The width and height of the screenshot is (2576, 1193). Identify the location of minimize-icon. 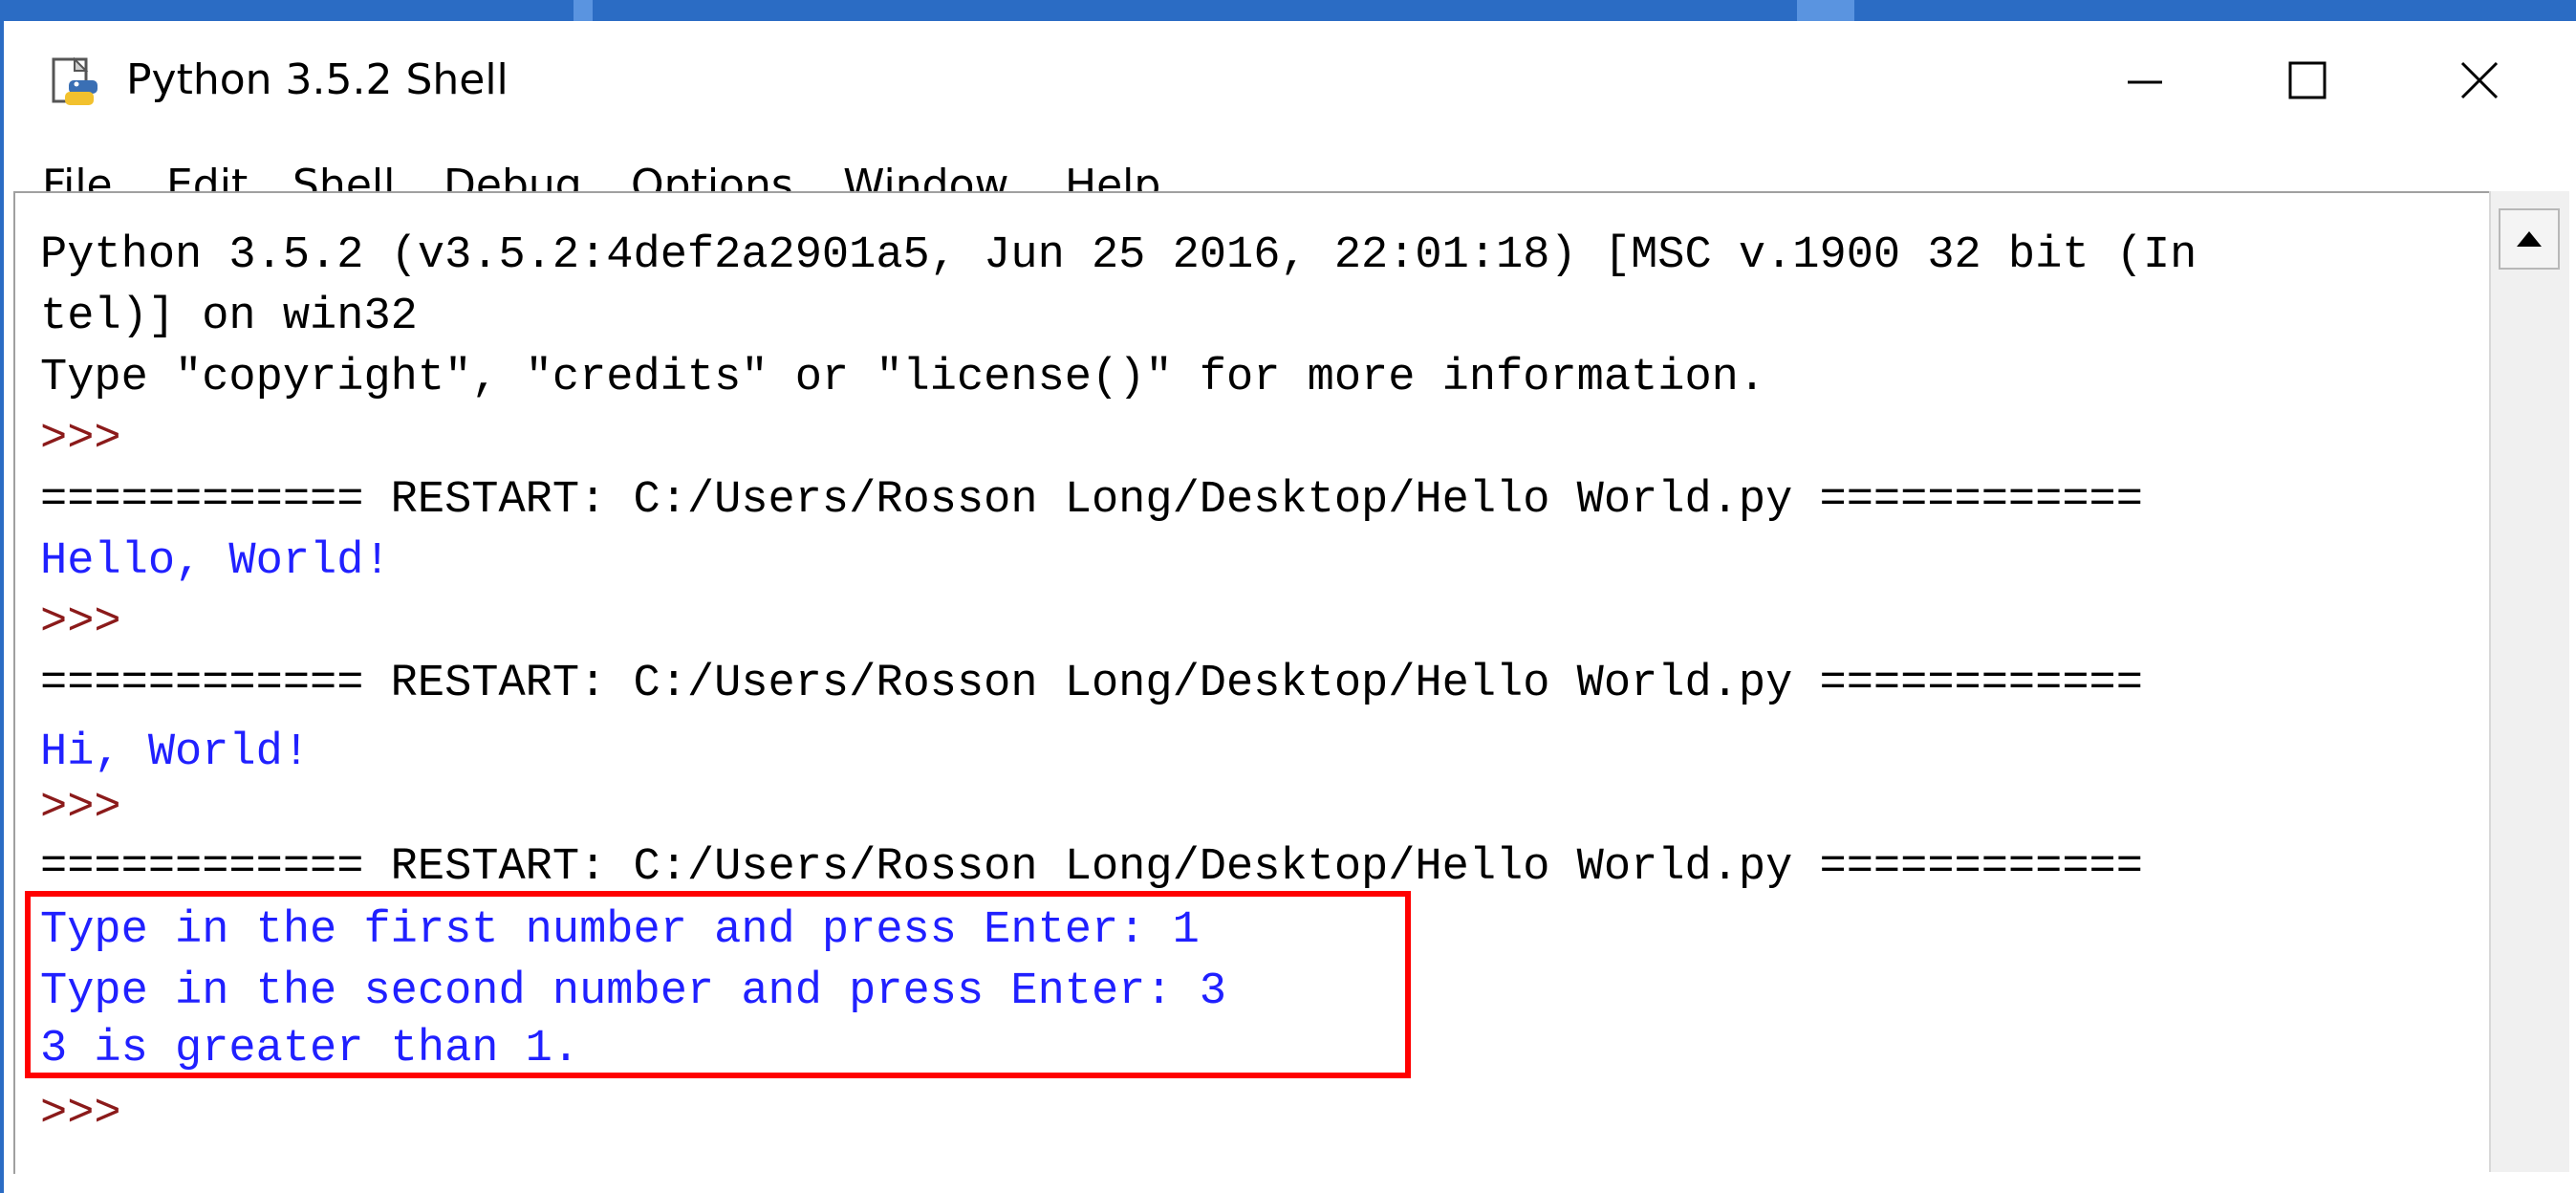
(2145, 82).